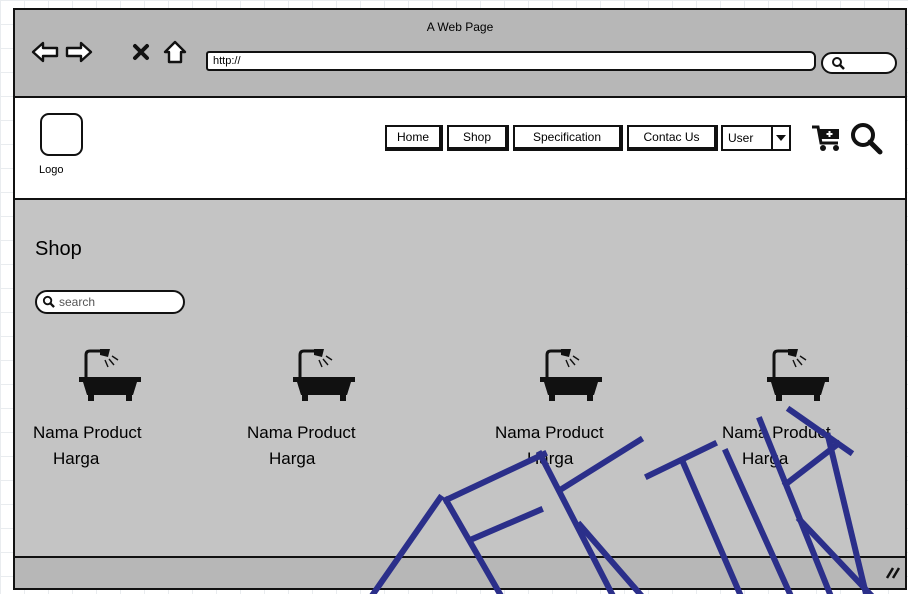 Image resolution: width=908 pixels, height=594 pixels. What do you see at coordinates (51, 170) in the screenshot?
I see `logo-label: Logo` at bounding box center [51, 170].